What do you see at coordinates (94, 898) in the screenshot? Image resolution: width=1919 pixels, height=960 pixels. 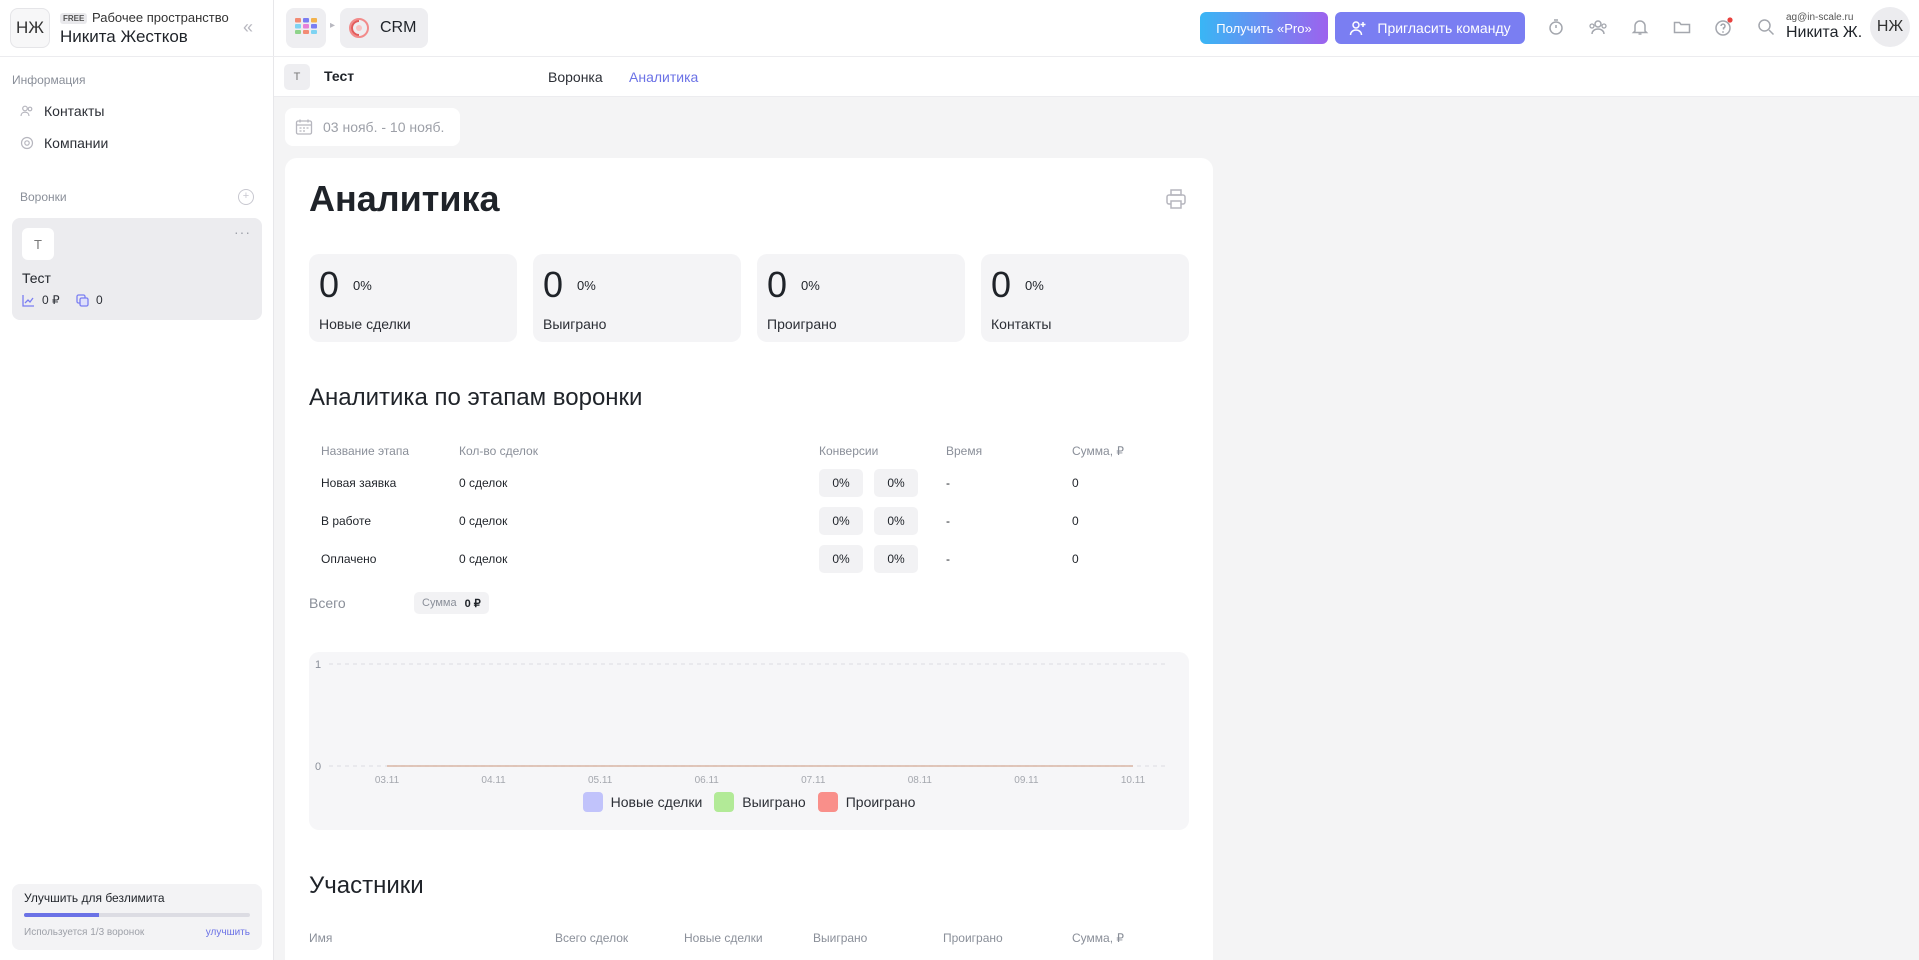 I see `upgrade-title: Улучшить для безлимита` at bounding box center [94, 898].